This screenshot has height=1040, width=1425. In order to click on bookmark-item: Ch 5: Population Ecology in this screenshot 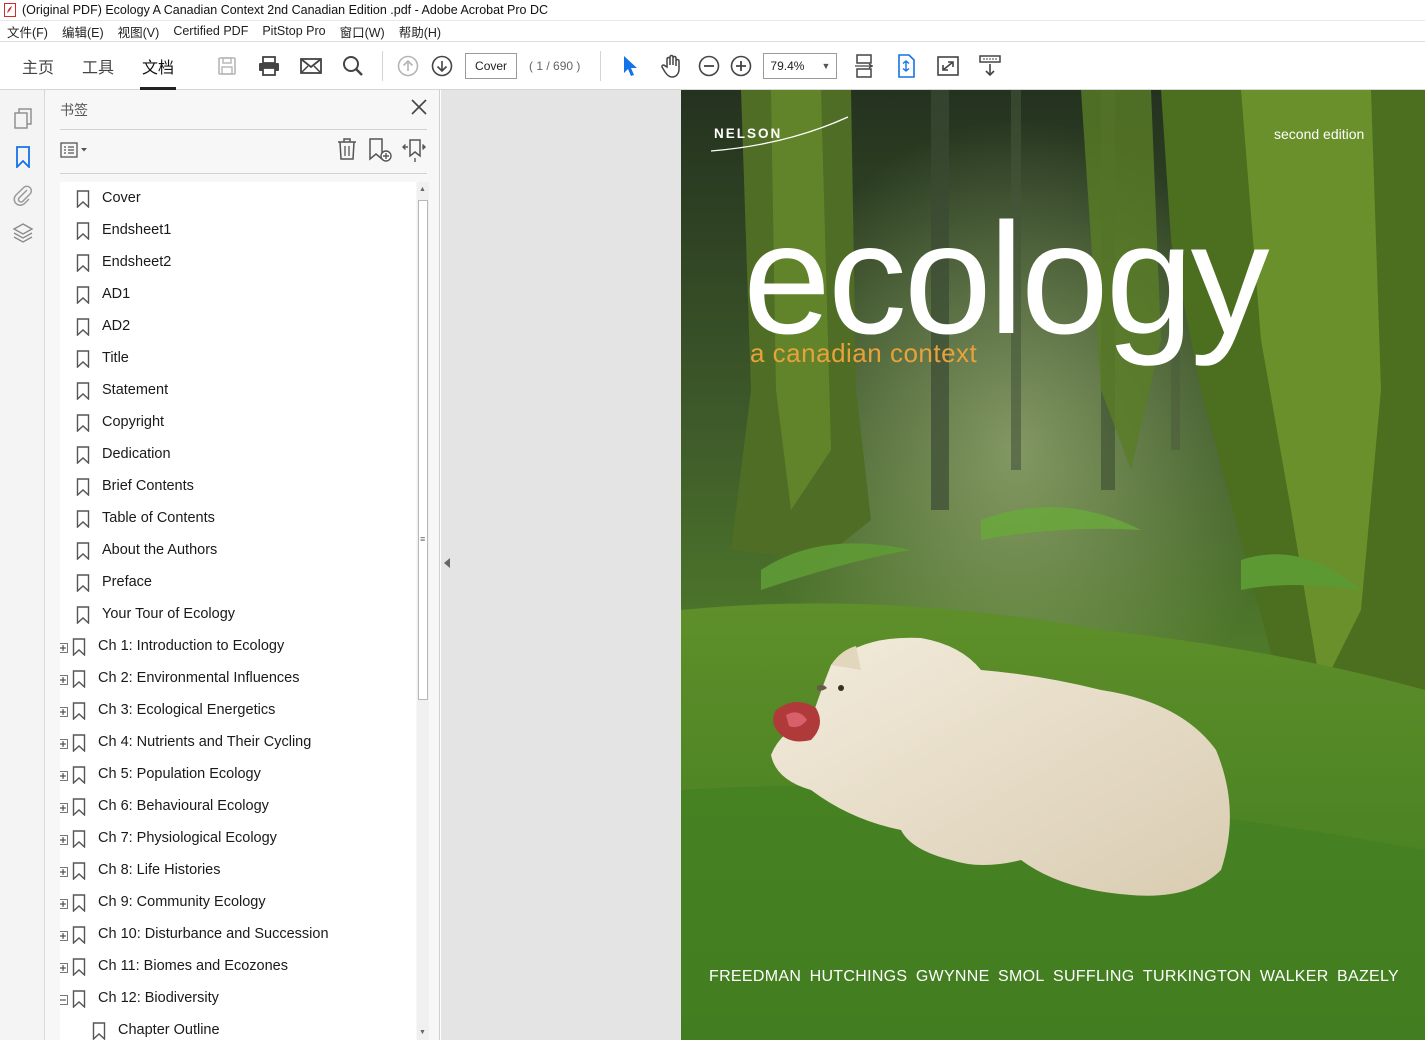, I will do `click(238, 774)`.